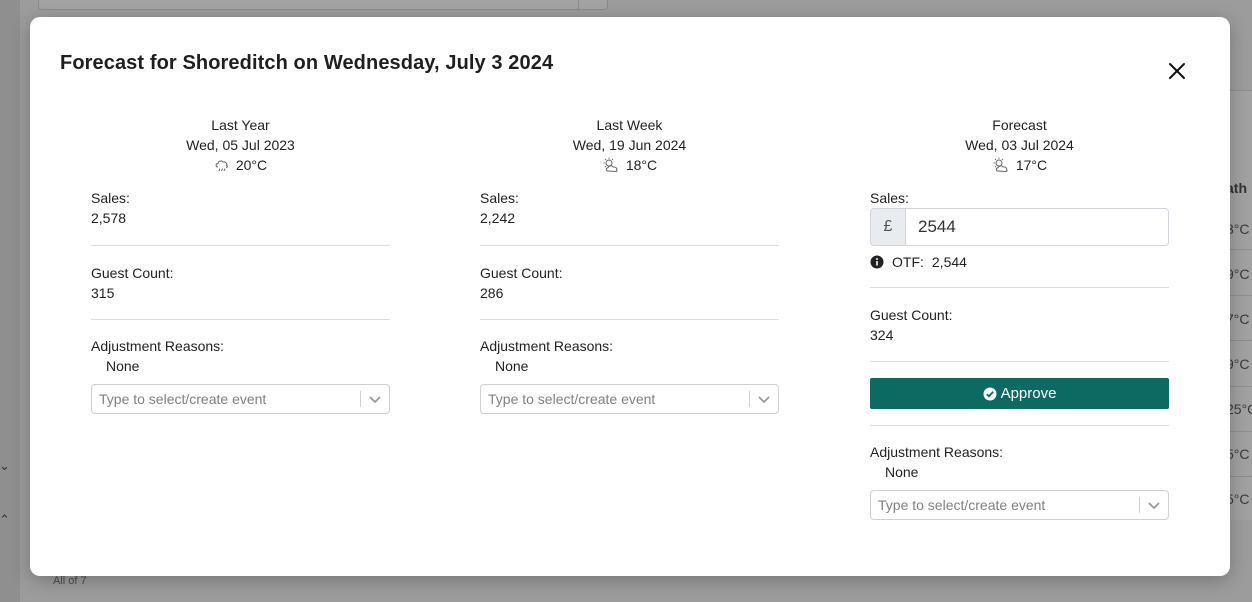 The image size is (1252, 602). What do you see at coordinates (5, 519) in the screenshot?
I see `chevron-up-icon: ⌃` at bounding box center [5, 519].